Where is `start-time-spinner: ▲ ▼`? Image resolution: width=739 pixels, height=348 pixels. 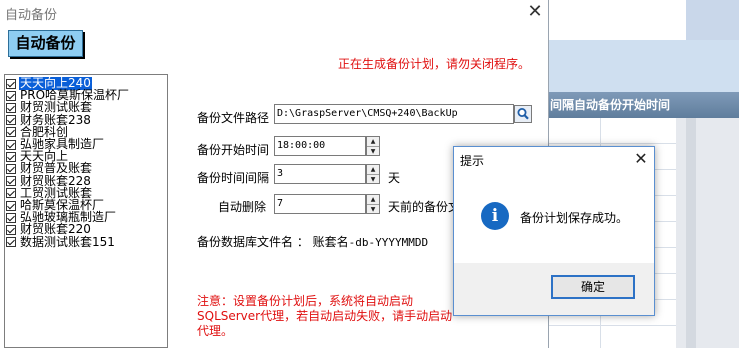
start-time-spinner: ▲ ▼ is located at coordinates (373, 146).